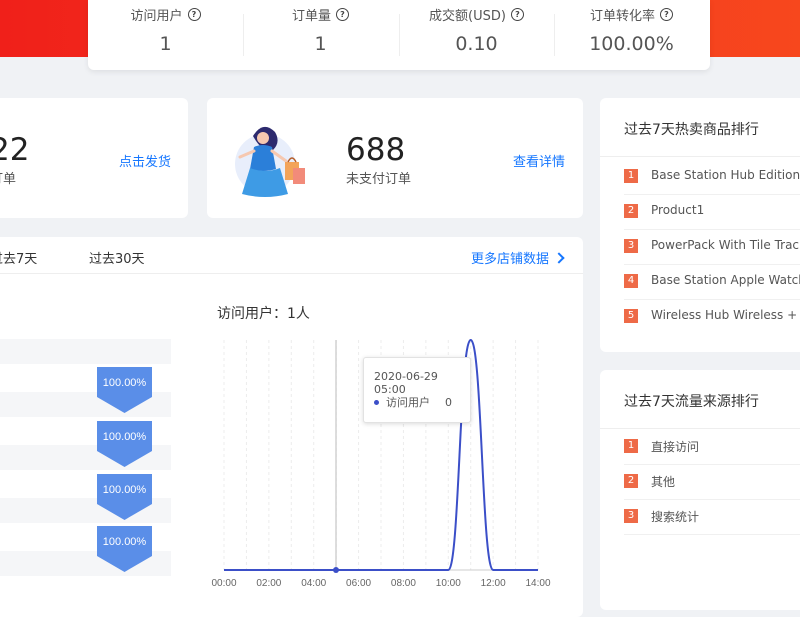  Describe the element at coordinates (559, 258) in the screenshot. I see `chevron-right-icon` at that location.